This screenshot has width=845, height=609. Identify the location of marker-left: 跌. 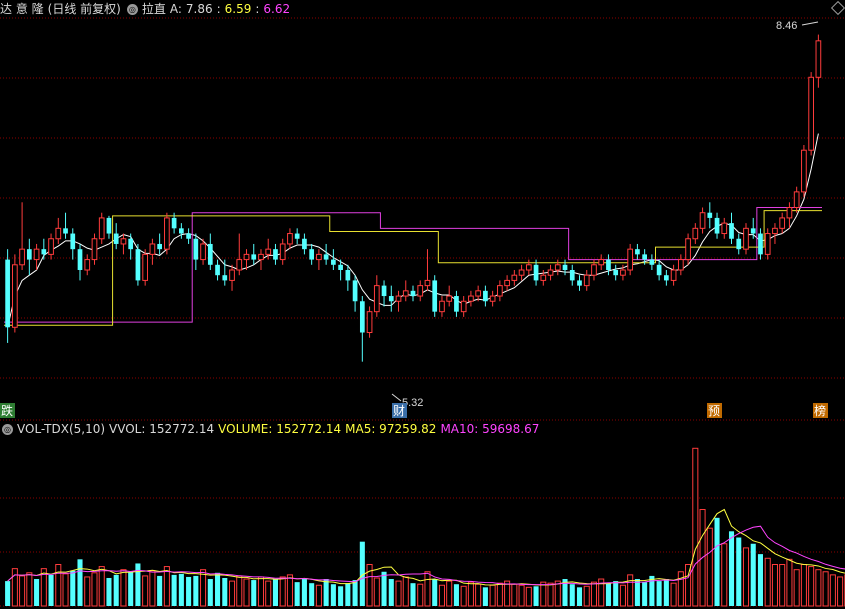
(7, 410).